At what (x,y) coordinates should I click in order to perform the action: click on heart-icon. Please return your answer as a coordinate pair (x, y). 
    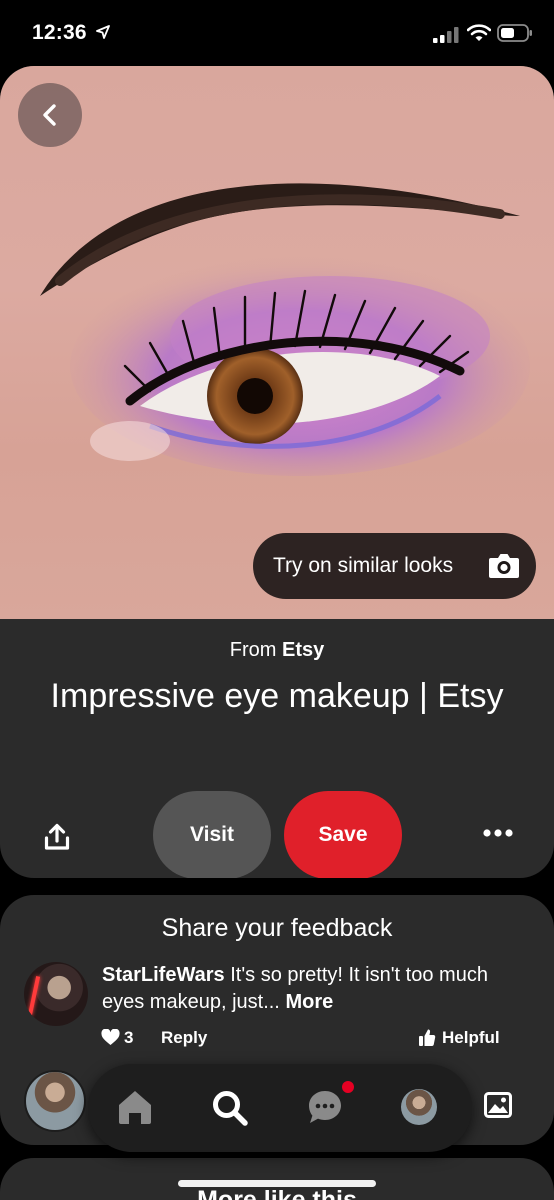
    Looking at the image, I should click on (110, 1037).